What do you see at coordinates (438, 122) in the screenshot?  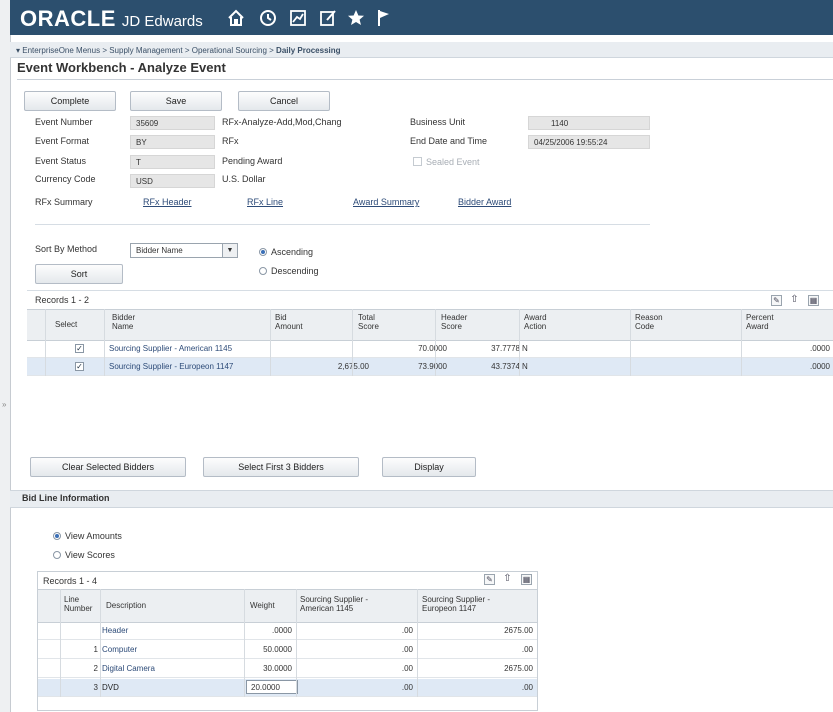 I see `business-unit-label: Business Unit` at bounding box center [438, 122].